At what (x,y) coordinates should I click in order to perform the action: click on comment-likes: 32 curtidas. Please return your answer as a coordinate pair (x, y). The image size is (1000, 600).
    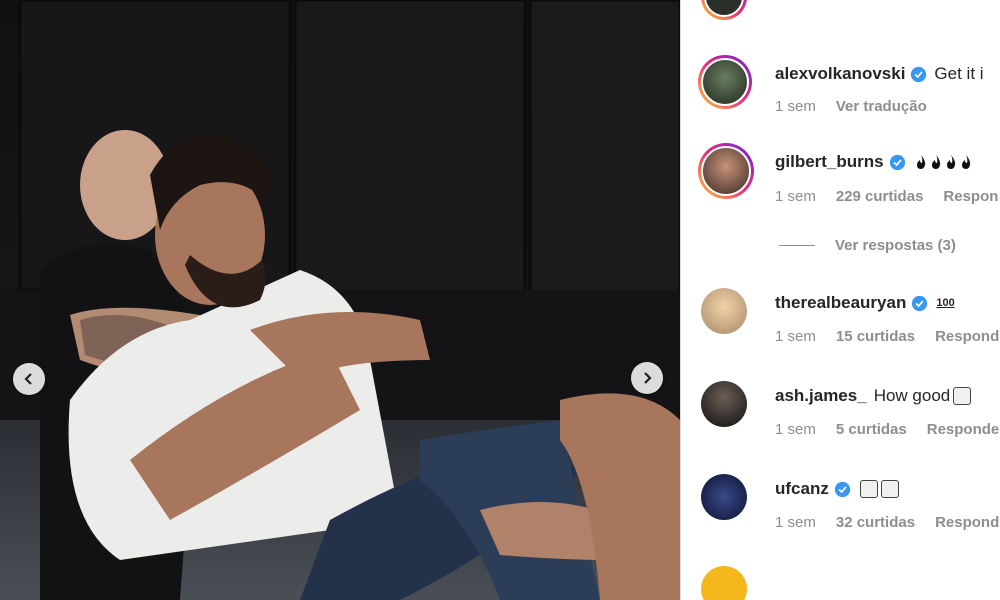
    Looking at the image, I should click on (875, 522).